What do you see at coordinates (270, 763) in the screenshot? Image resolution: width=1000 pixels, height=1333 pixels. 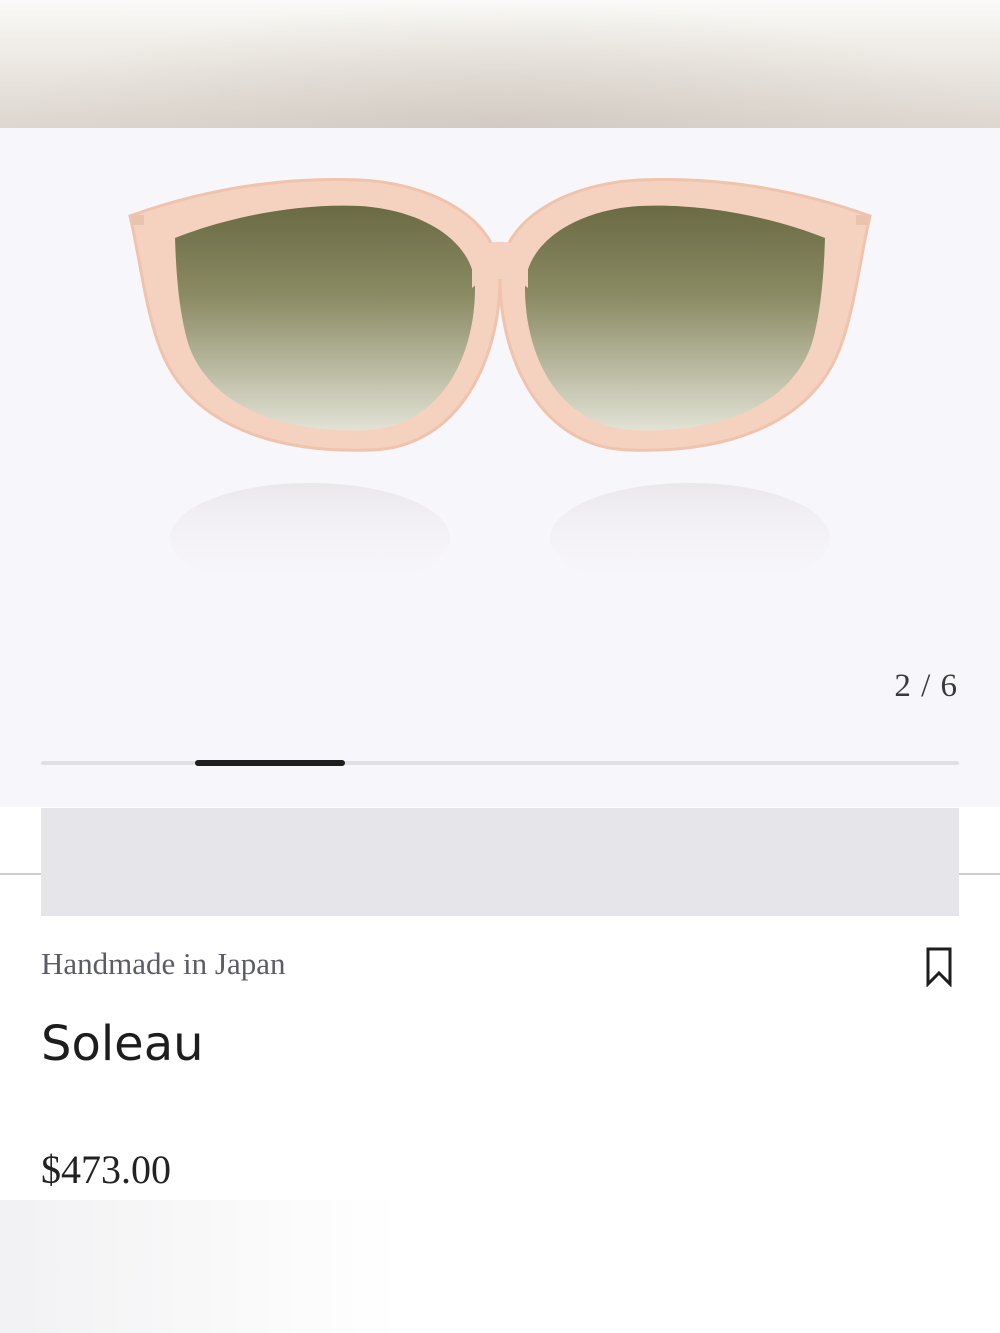 I see `gallery-scroll-thumb` at bounding box center [270, 763].